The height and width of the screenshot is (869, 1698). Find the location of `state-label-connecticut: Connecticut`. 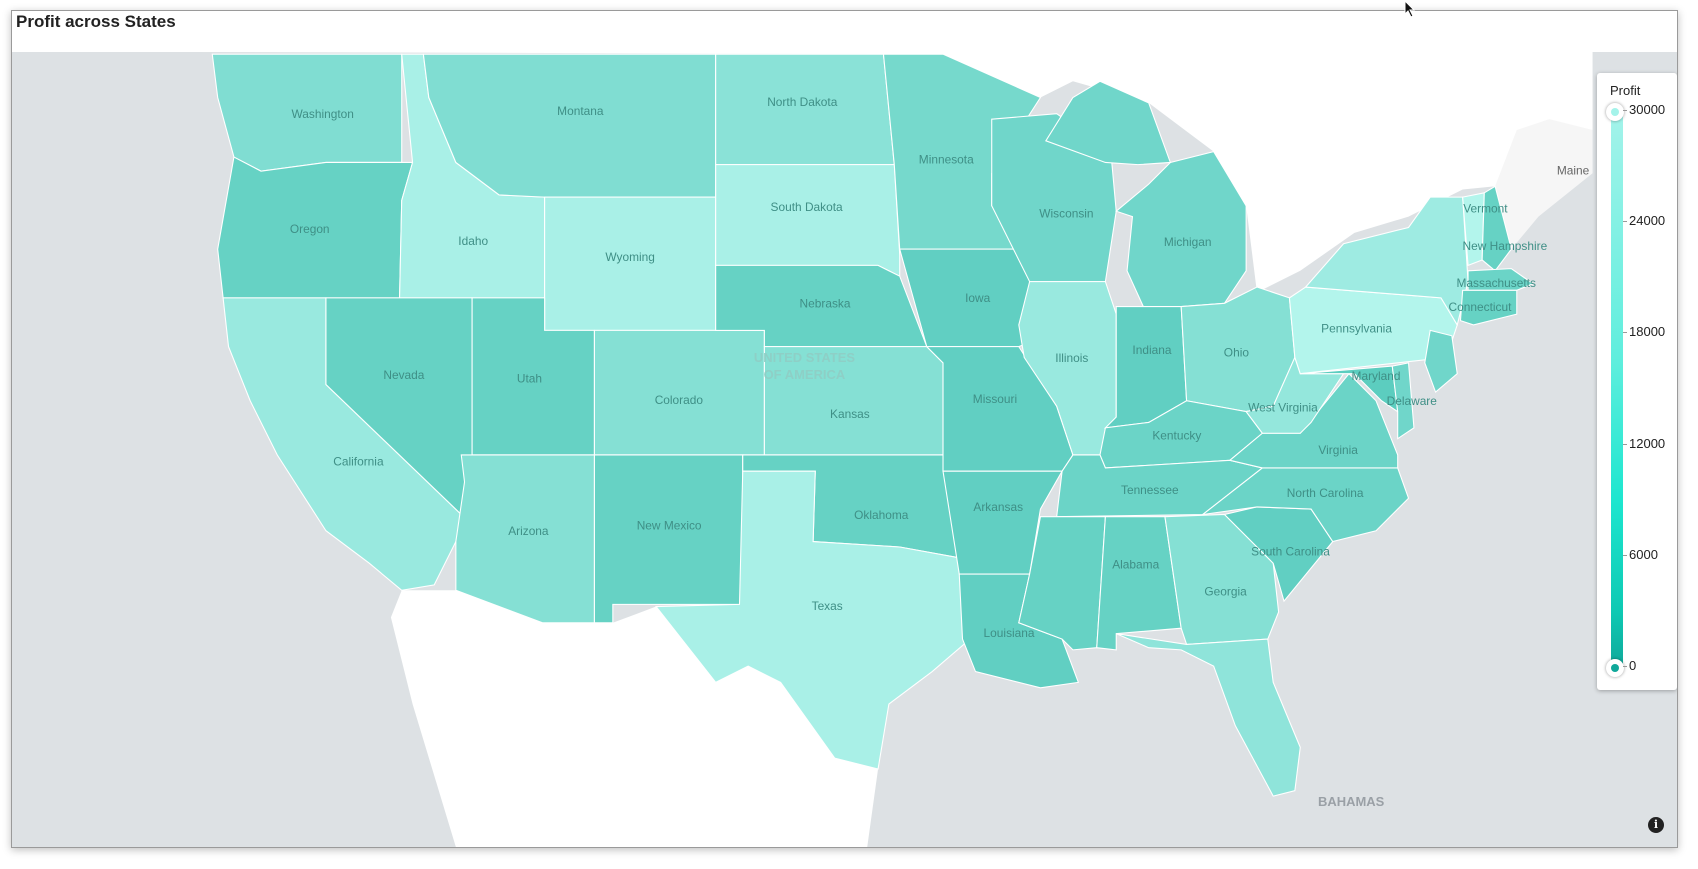

state-label-connecticut: Connecticut is located at coordinates (1481, 307).